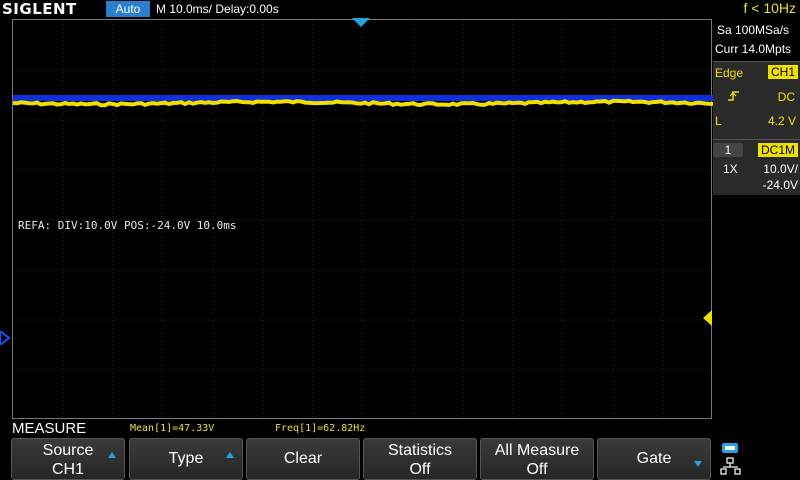  What do you see at coordinates (654, 459) in the screenshot?
I see `gate-softkey: Gate` at bounding box center [654, 459].